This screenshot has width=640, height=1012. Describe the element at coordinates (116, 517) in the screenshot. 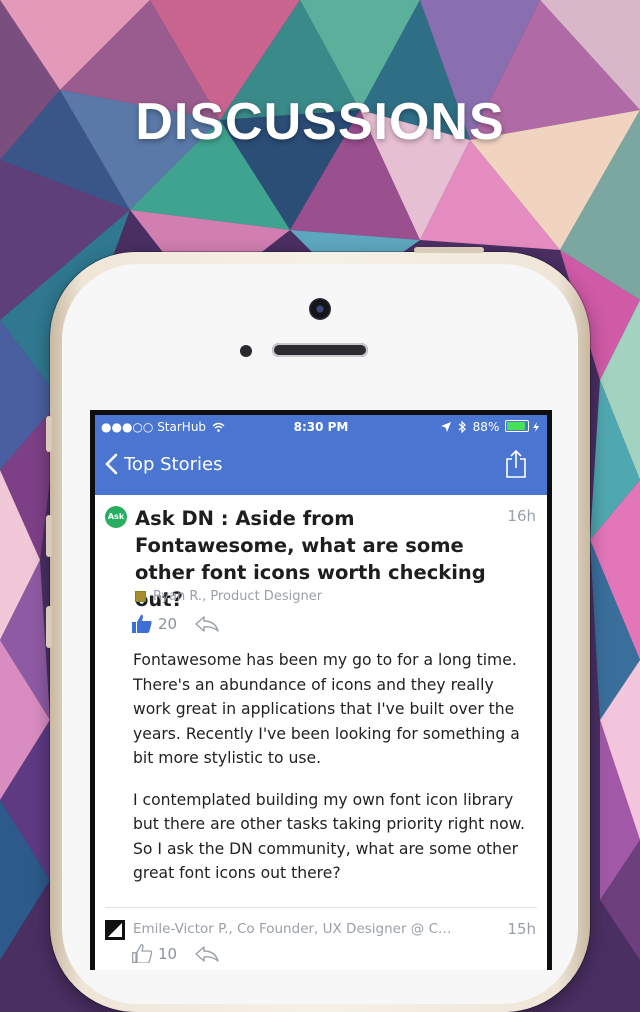

I see `ask-badge: Ask` at that location.